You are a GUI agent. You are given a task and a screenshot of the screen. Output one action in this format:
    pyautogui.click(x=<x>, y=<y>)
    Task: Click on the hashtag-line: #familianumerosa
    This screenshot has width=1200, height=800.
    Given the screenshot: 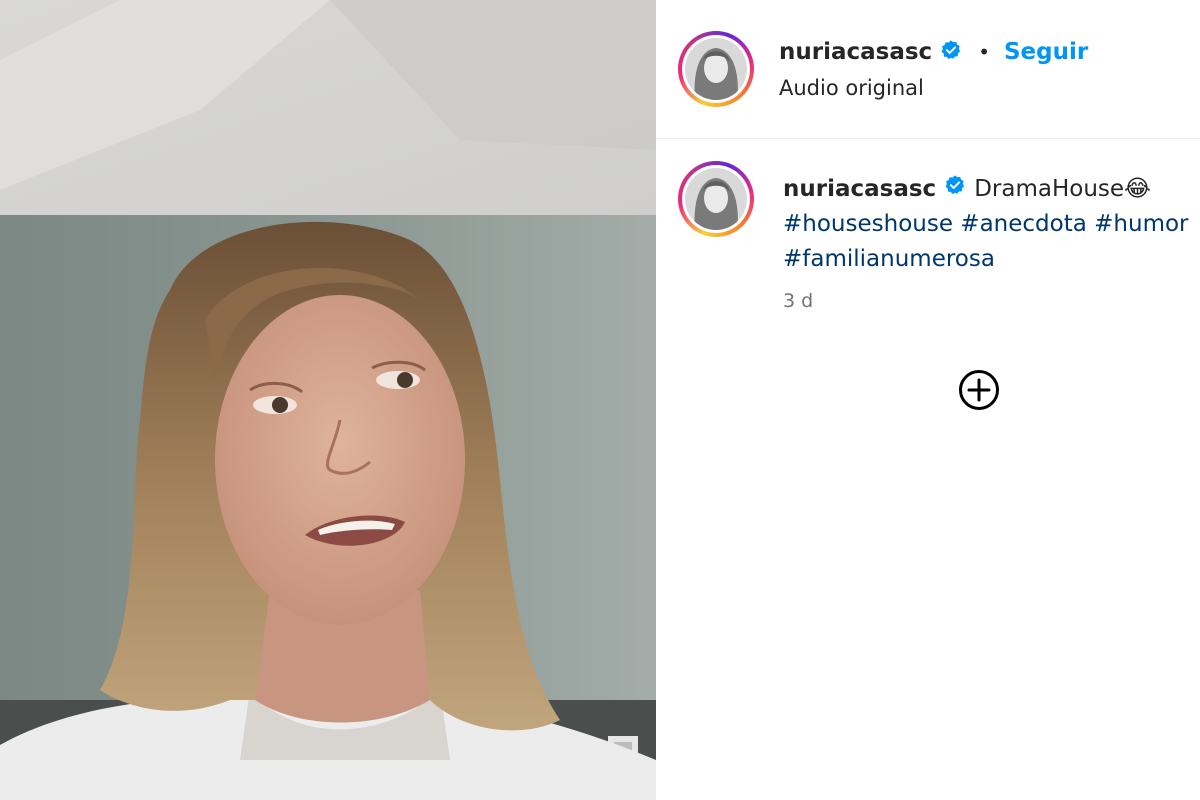 What is the action you would take?
    pyautogui.click(x=991, y=259)
    